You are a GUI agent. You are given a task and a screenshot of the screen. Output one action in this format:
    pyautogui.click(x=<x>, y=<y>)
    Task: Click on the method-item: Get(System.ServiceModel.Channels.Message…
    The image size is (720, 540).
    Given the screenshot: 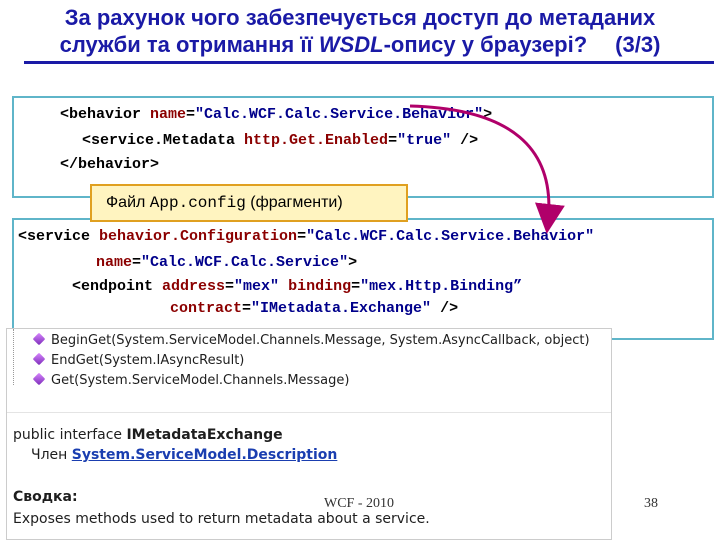 What is the action you would take?
    pyautogui.click(x=191, y=381)
    